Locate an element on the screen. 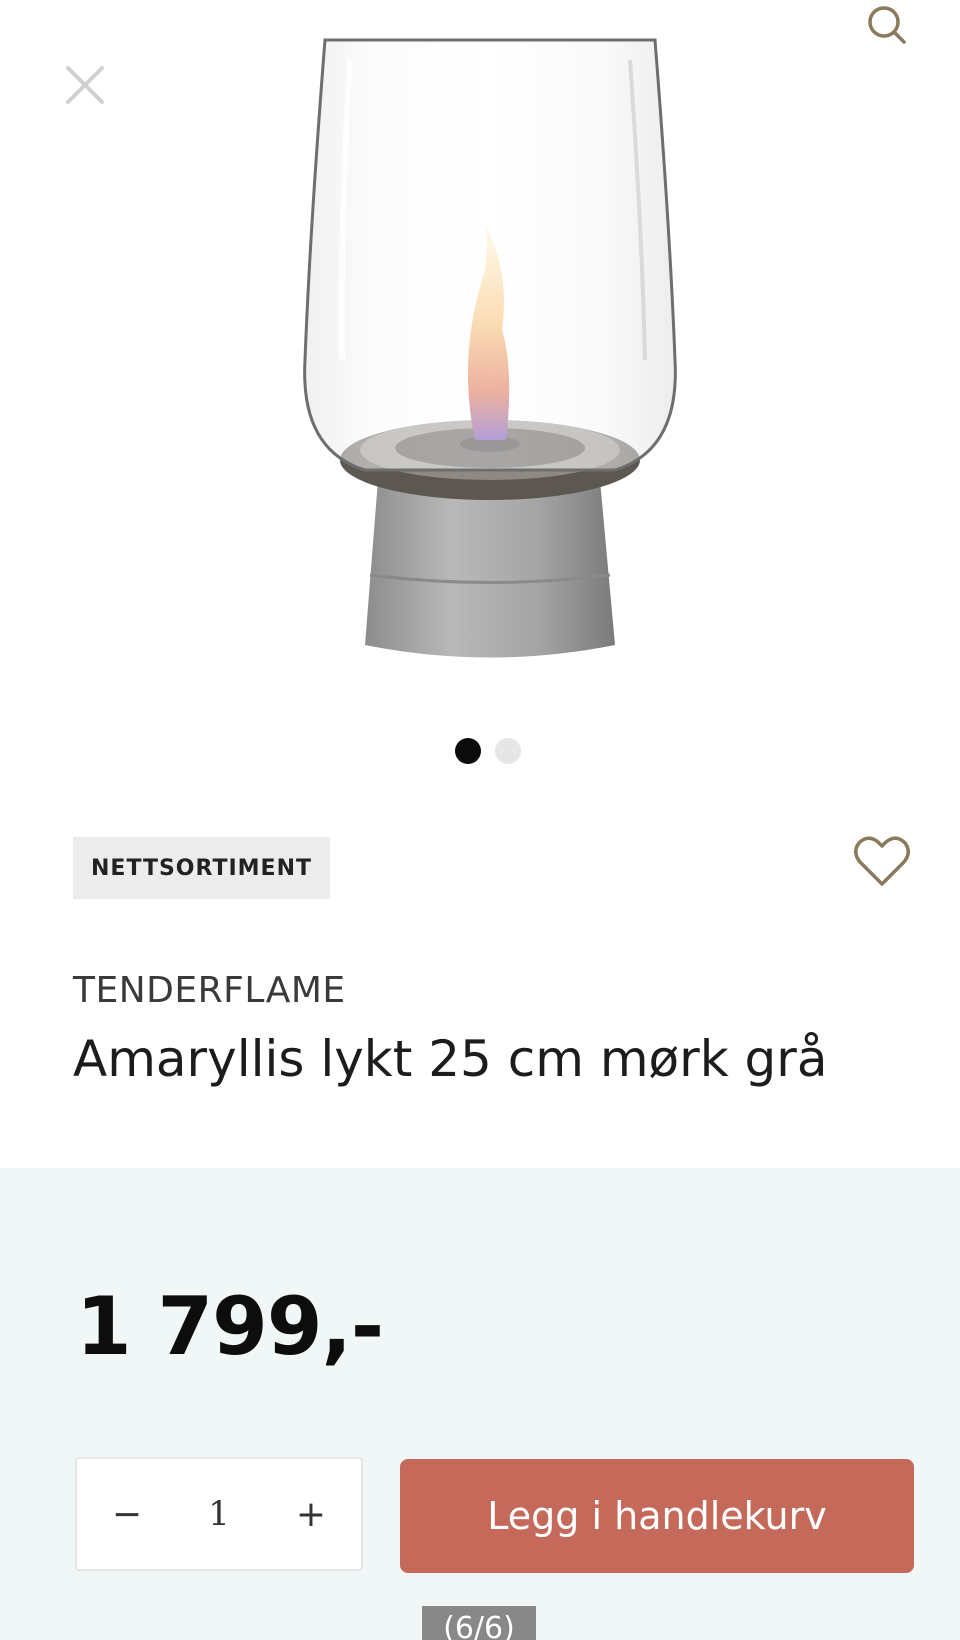  decrement-button: − is located at coordinates (127, 1514).